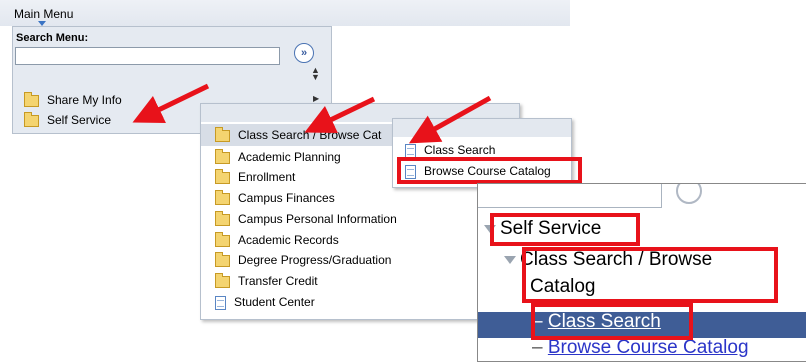 Image resolution: width=806 pixels, height=362 pixels. I want to click on annotation-arrows, so click(312, 113).